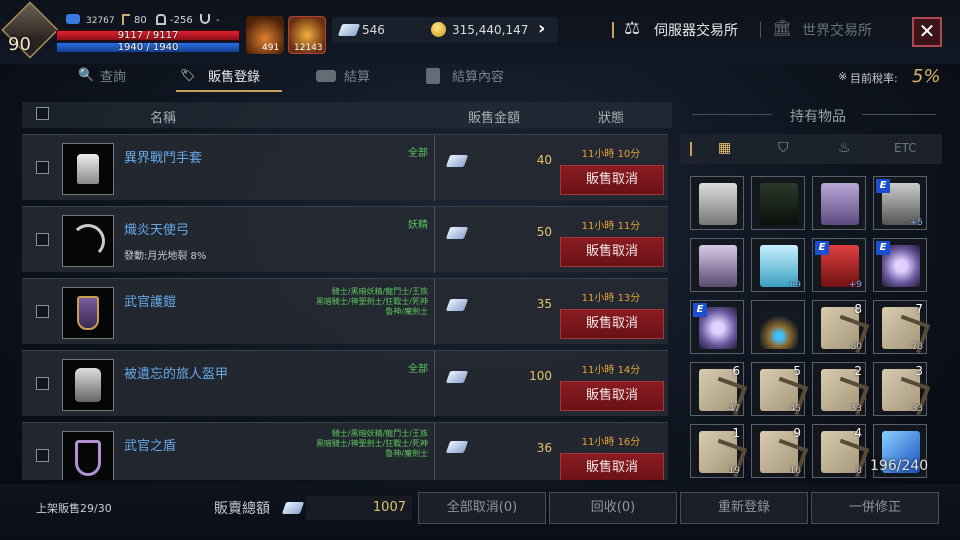  Describe the element at coordinates (724, 148) in the screenshot. I see `grid-icon: ▦` at that location.